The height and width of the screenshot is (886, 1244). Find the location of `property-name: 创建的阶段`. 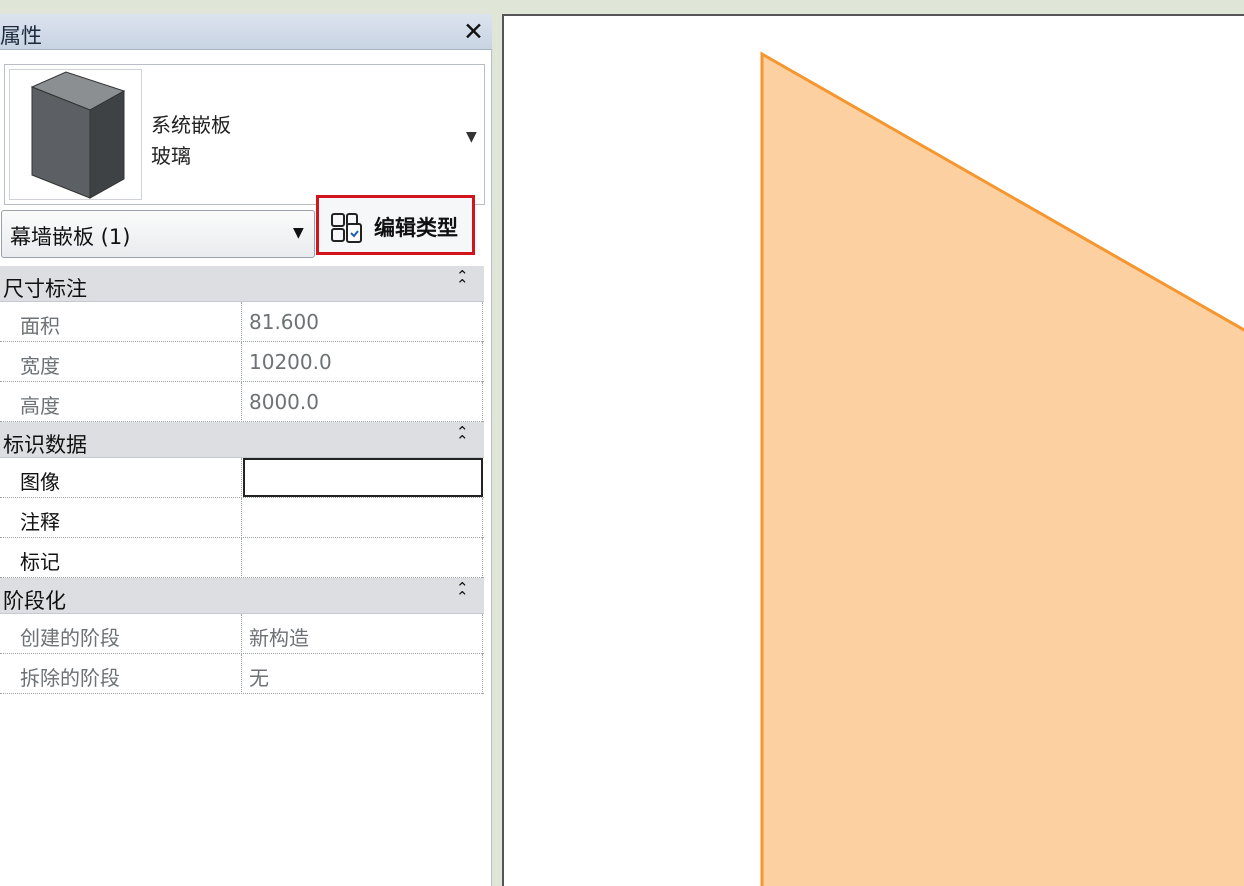

property-name: 创建的阶段 is located at coordinates (121, 634).